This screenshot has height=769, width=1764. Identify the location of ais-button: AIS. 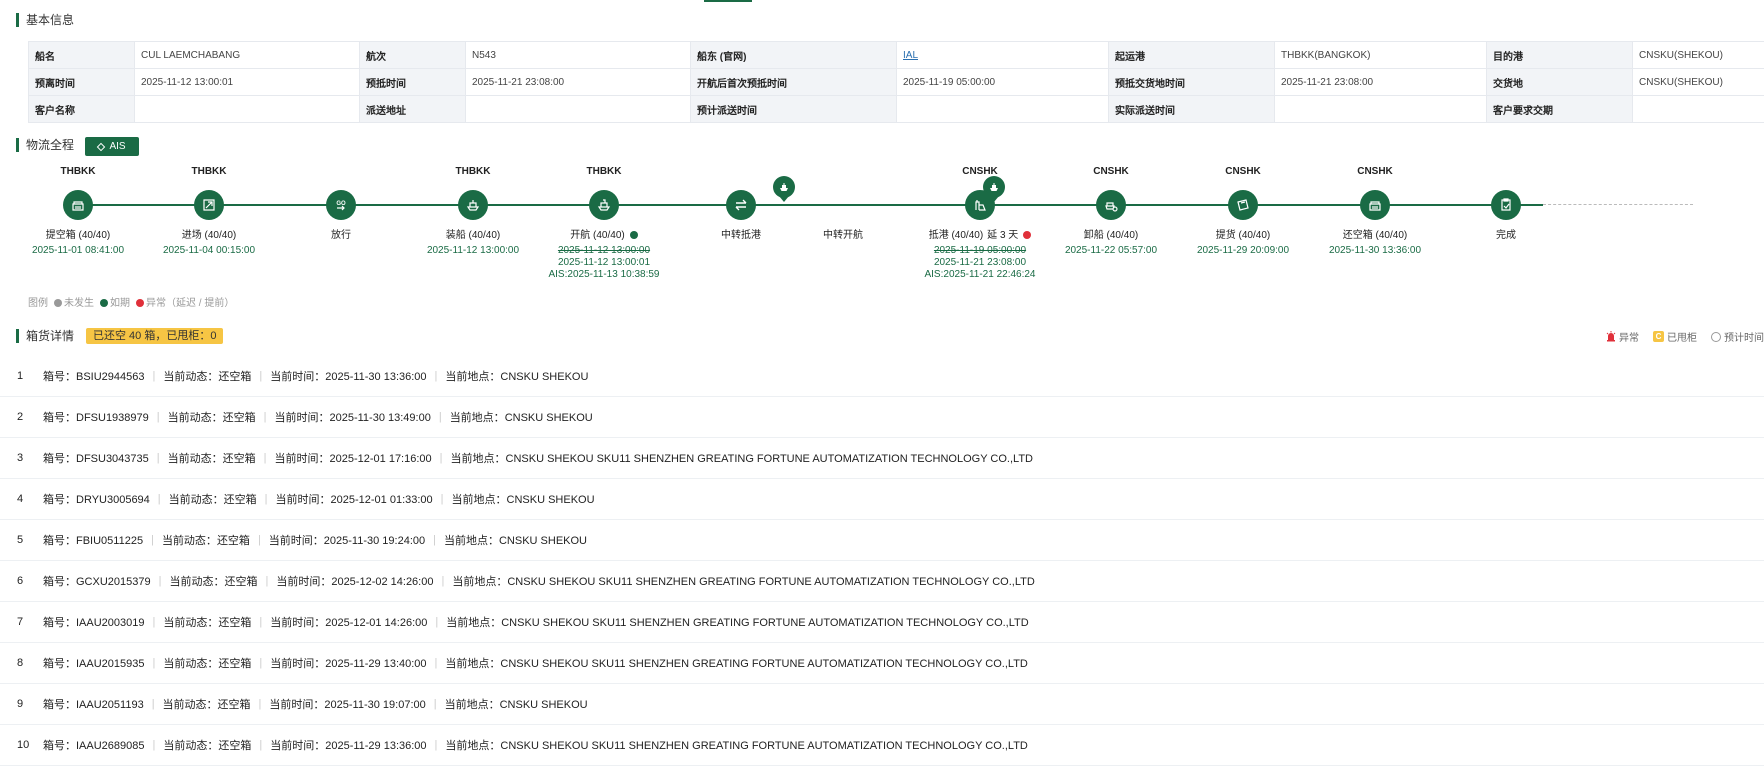
(112, 146).